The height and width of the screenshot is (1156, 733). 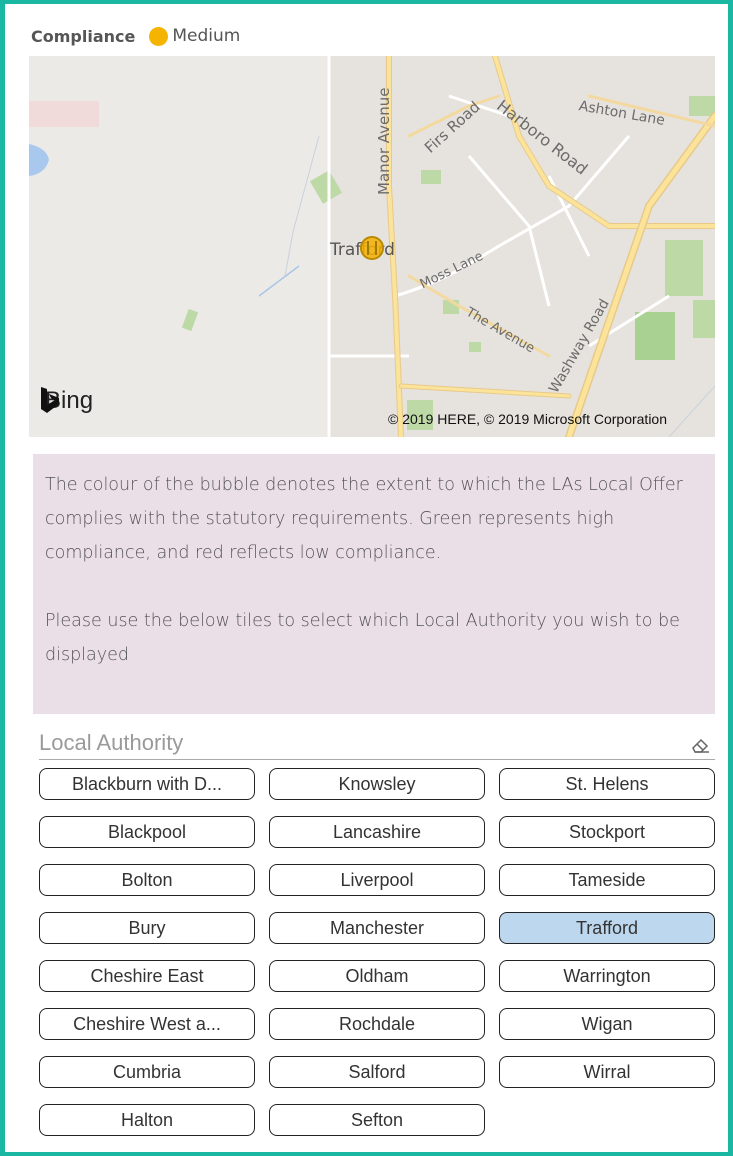 I want to click on bing-logo: Bing, so click(x=66, y=401).